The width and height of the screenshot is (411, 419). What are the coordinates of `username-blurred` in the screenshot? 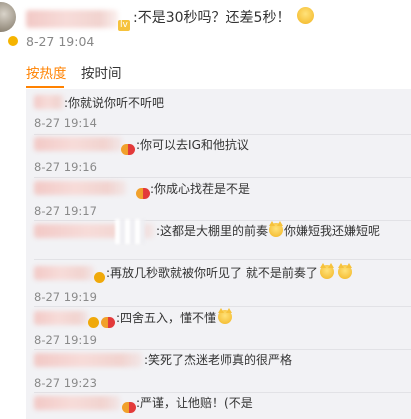 It's located at (72, 19).